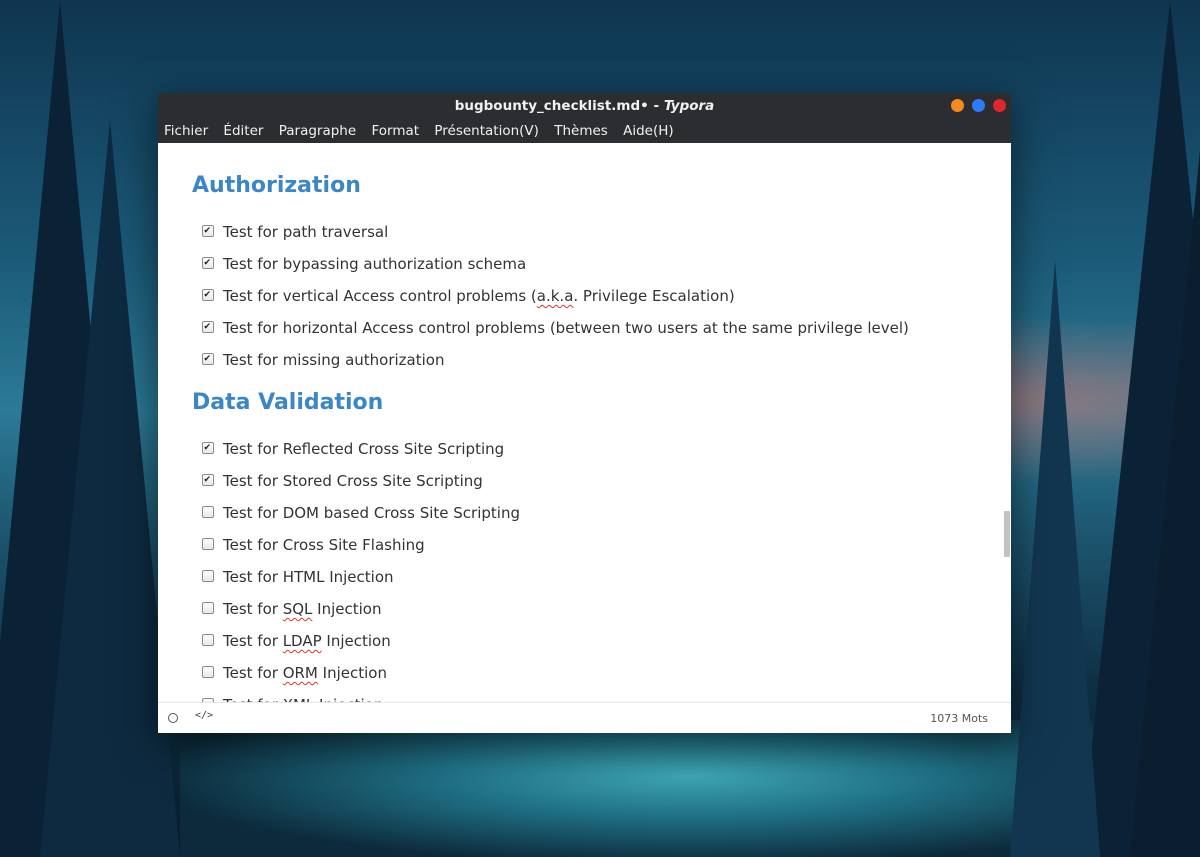  Describe the element at coordinates (308, 577) in the screenshot. I see `task-text: Test for HTML Injection` at that location.